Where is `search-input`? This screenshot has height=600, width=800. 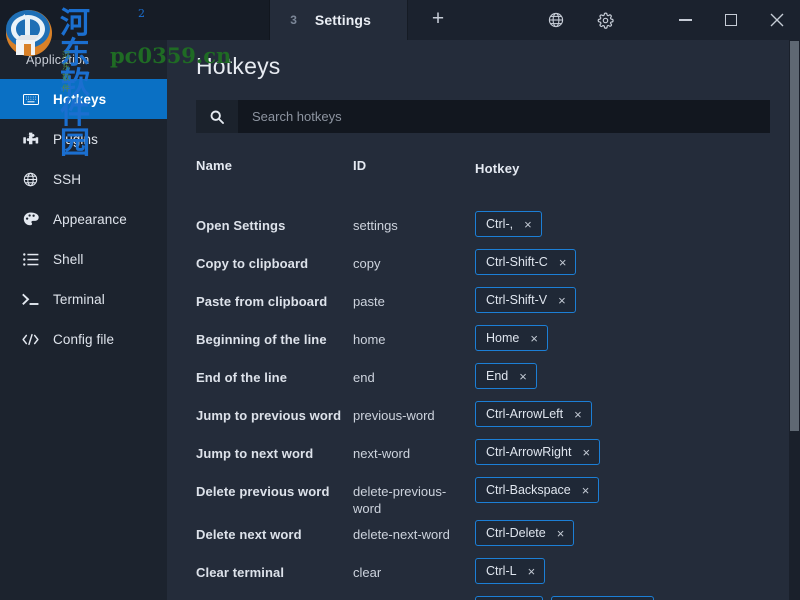
search-input is located at coordinates (504, 116).